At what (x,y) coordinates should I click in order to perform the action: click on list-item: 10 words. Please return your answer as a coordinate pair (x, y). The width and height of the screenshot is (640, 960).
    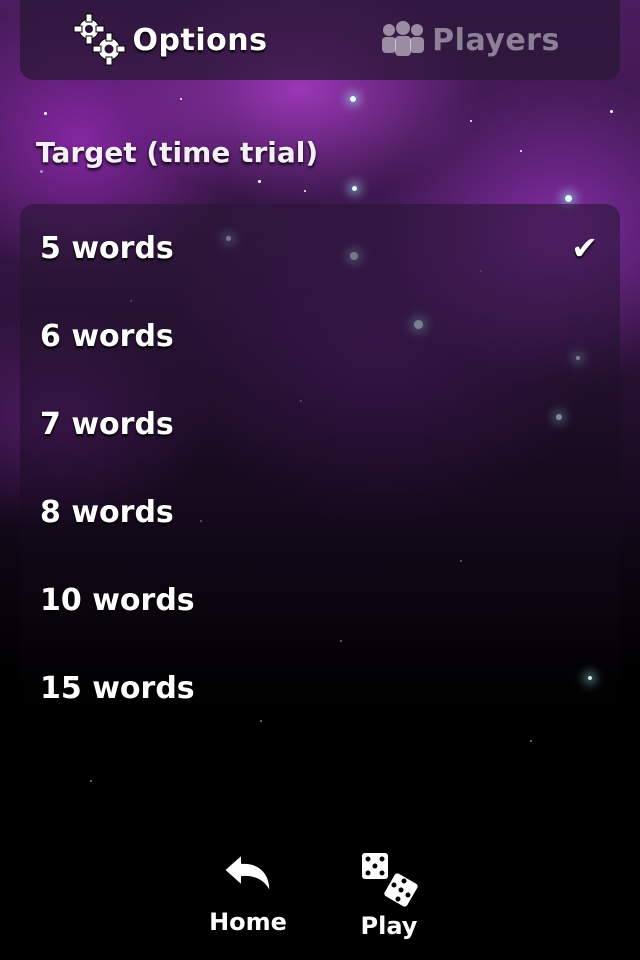
    Looking at the image, I should click on (320, 600).